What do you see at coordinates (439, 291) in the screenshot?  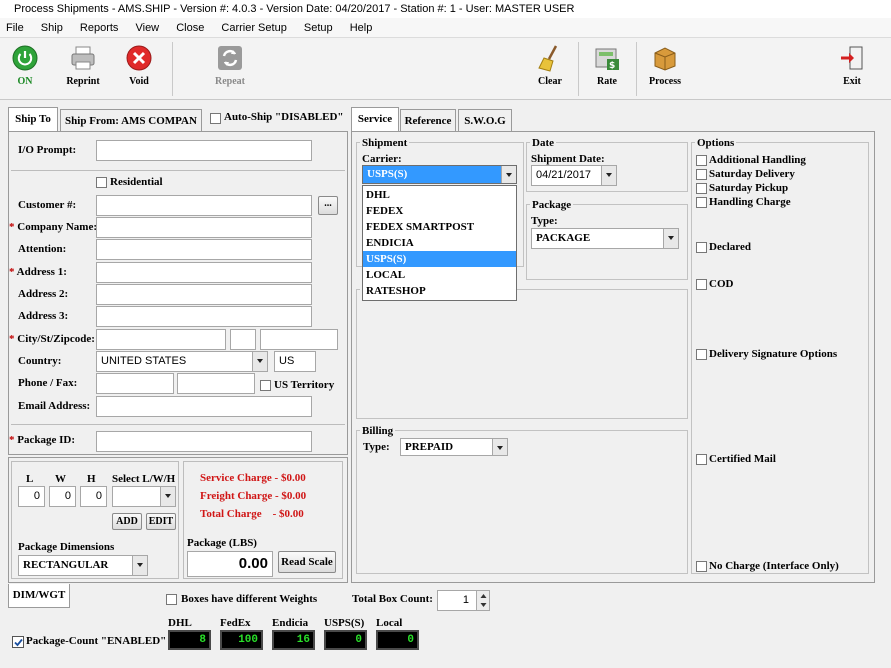 I see `carrier-option-rateshop: RATESHOP` at bounding box center [439, 291].